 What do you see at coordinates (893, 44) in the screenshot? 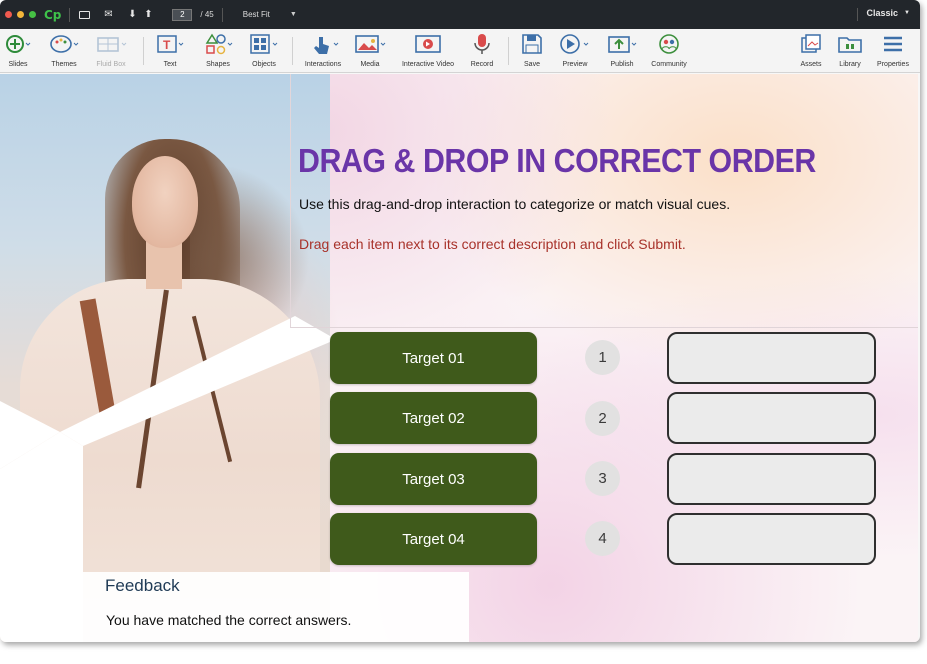
I see `properties-icon` at bounding box center [893, 44].